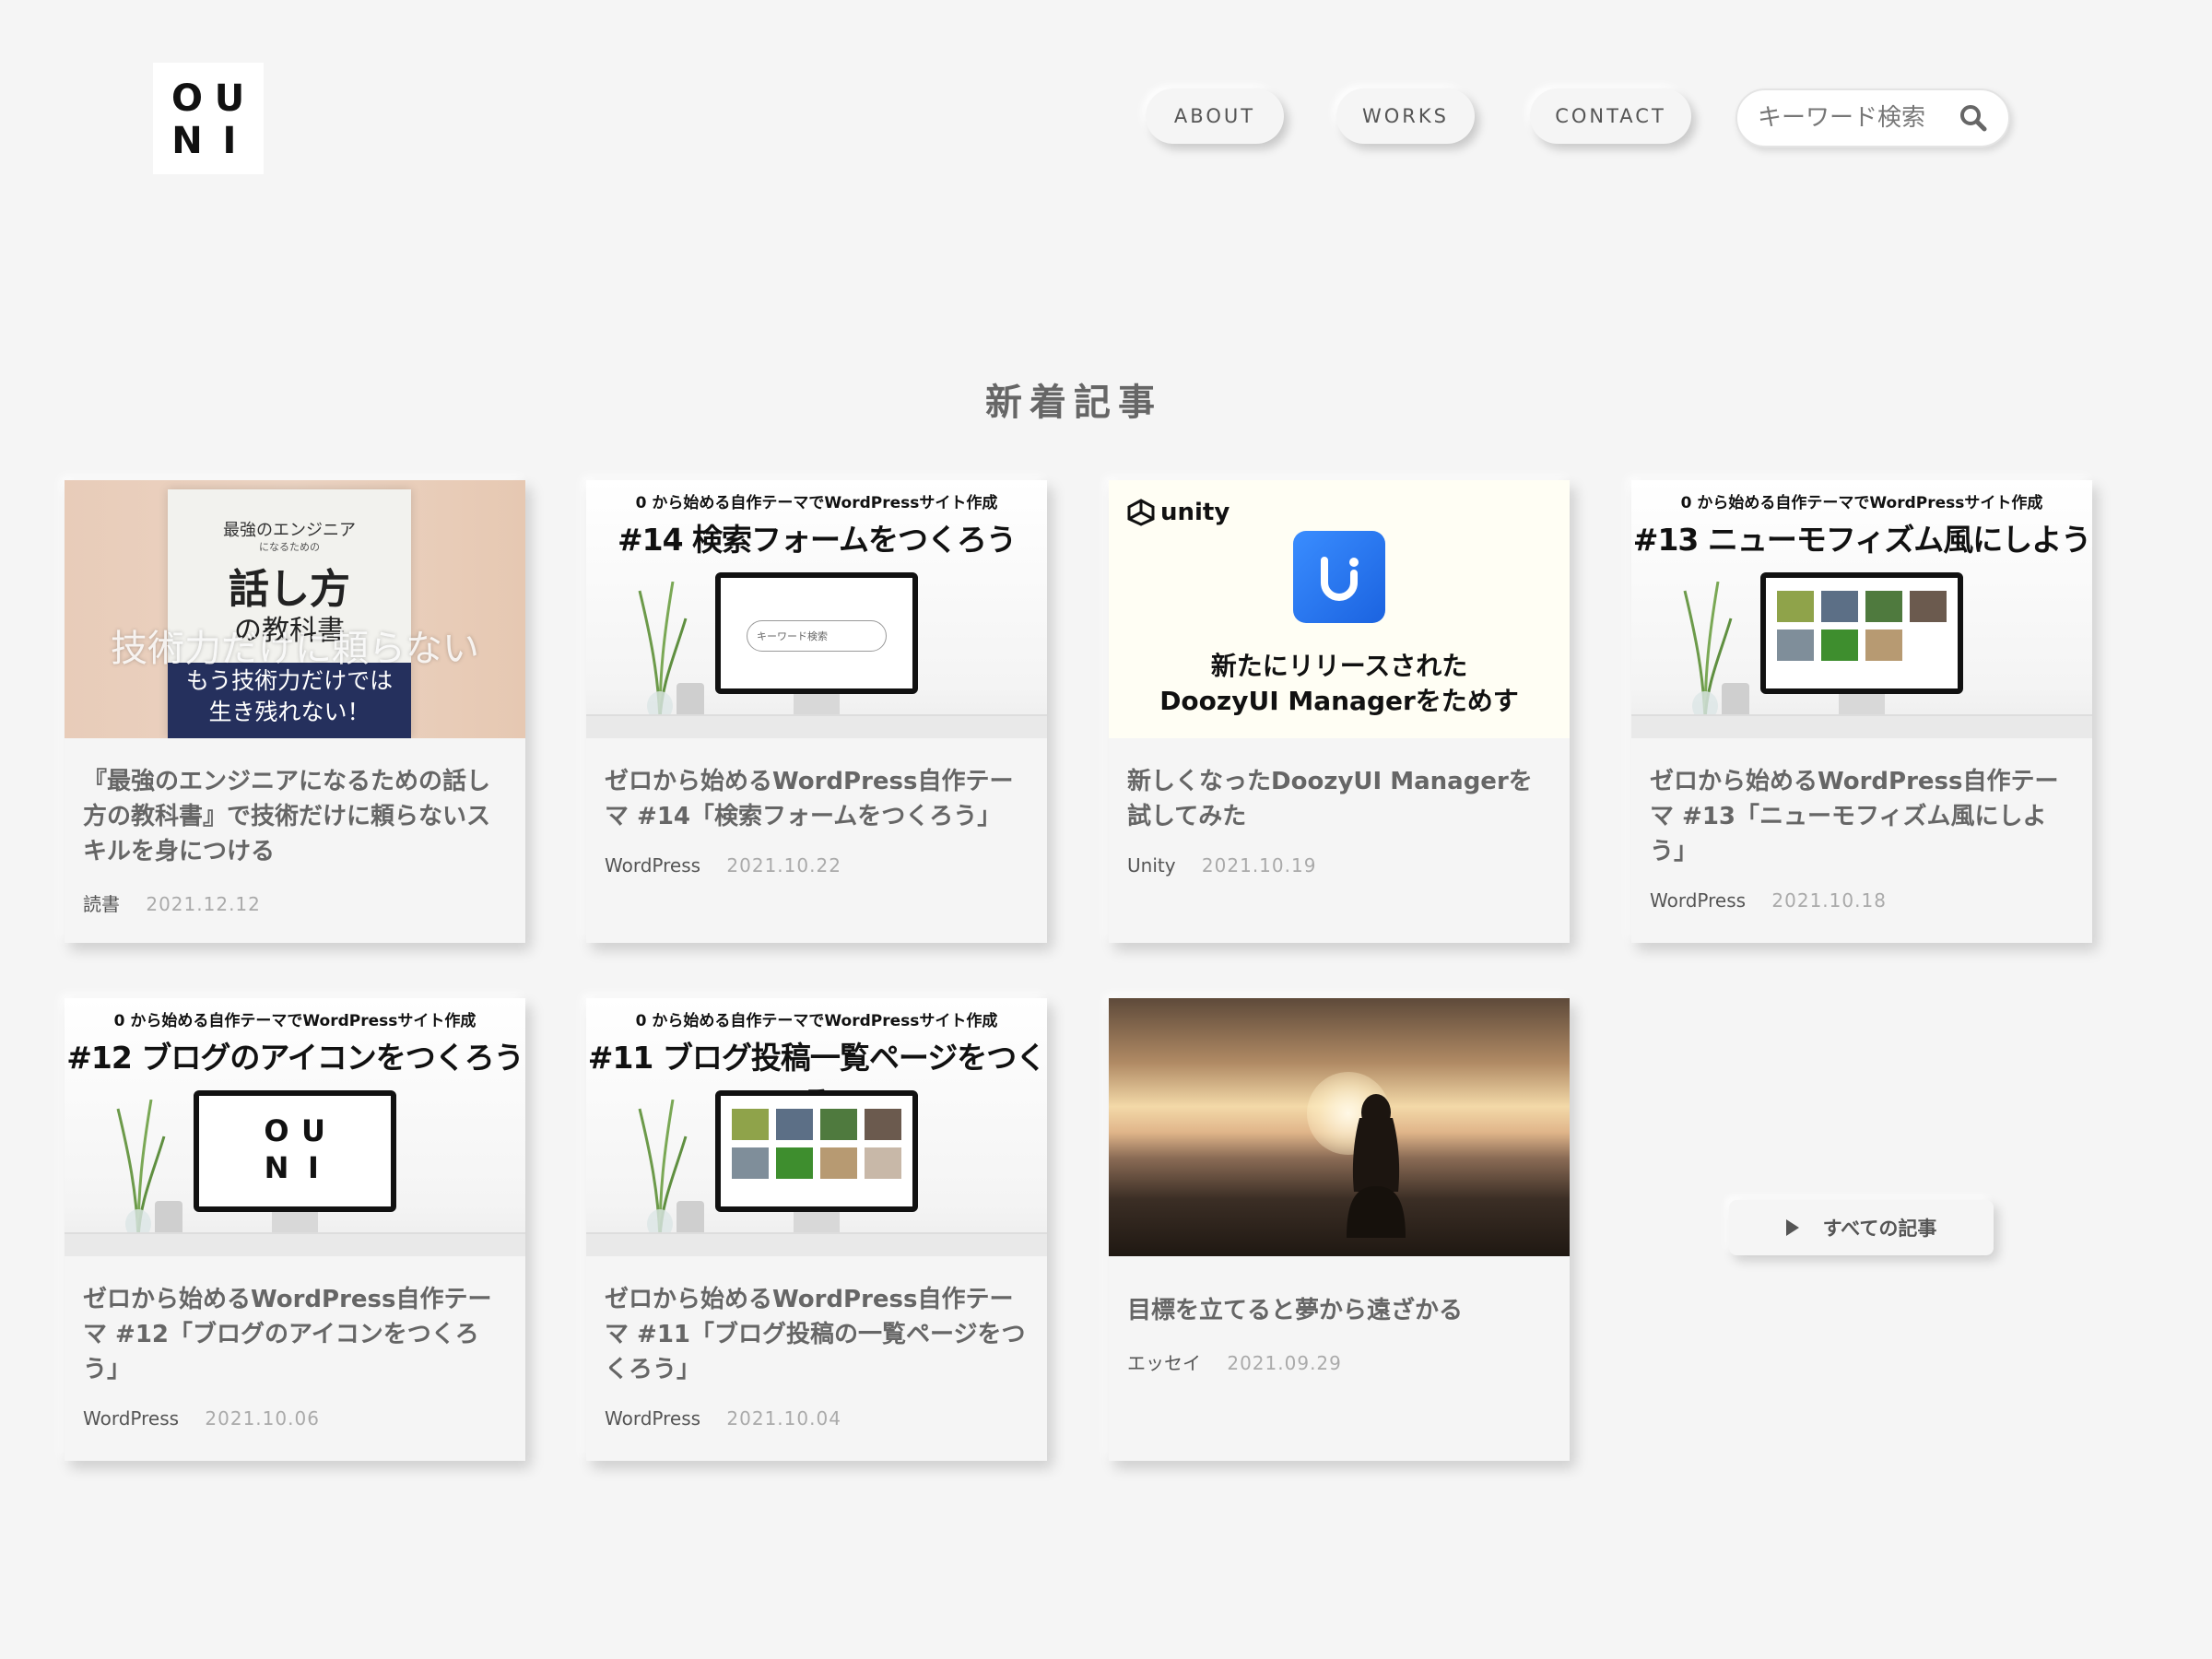 The image size is (2212, 1659). I want to click on article-date: 2021.09.29, so click(1284, 1363).